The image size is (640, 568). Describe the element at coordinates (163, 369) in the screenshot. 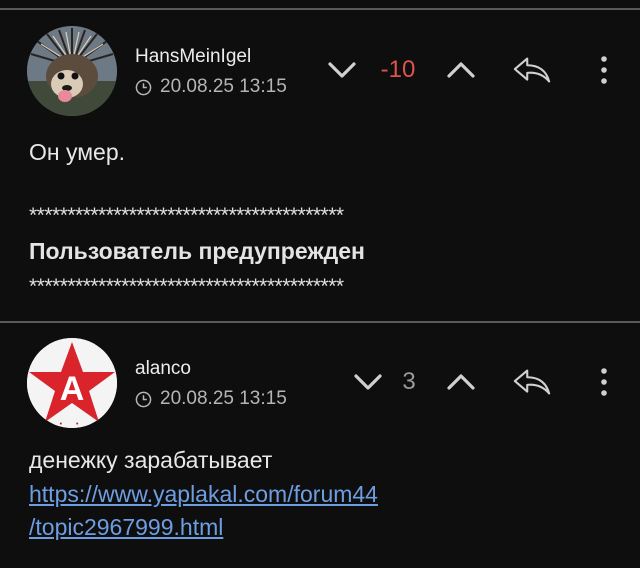

I see `username: alanco` at that location.